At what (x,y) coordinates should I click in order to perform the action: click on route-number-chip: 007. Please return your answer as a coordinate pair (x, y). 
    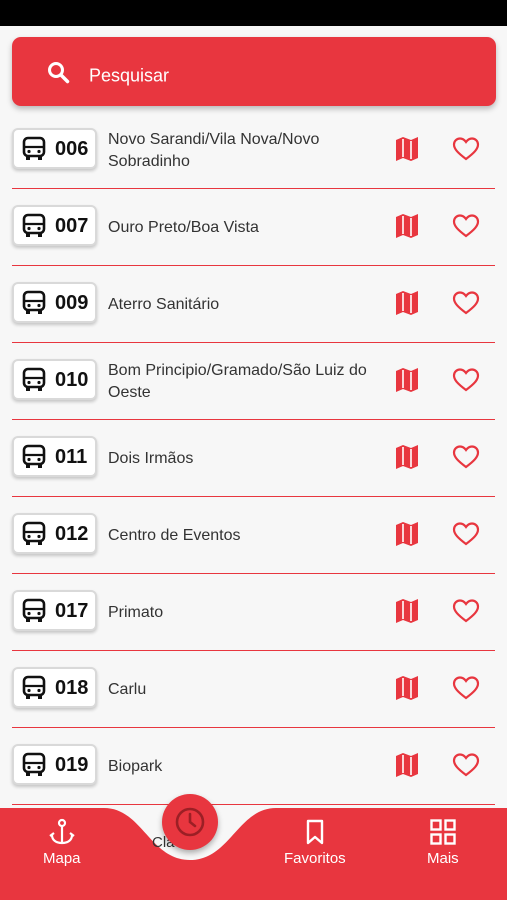
    Looking at the image, I should click on (54, 225).